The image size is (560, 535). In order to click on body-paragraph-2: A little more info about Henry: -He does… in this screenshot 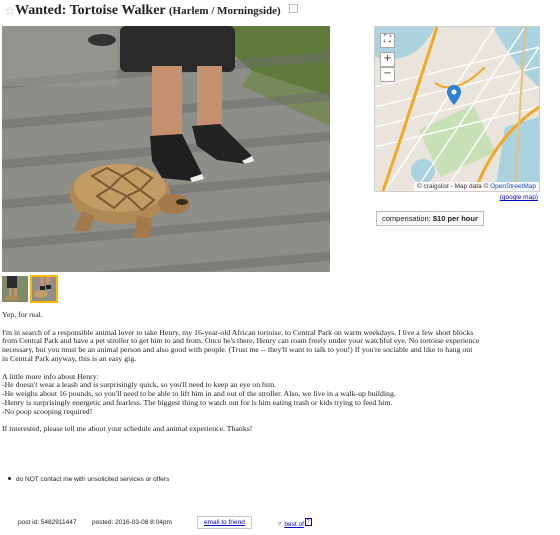, I will do `click(272, 394)`.